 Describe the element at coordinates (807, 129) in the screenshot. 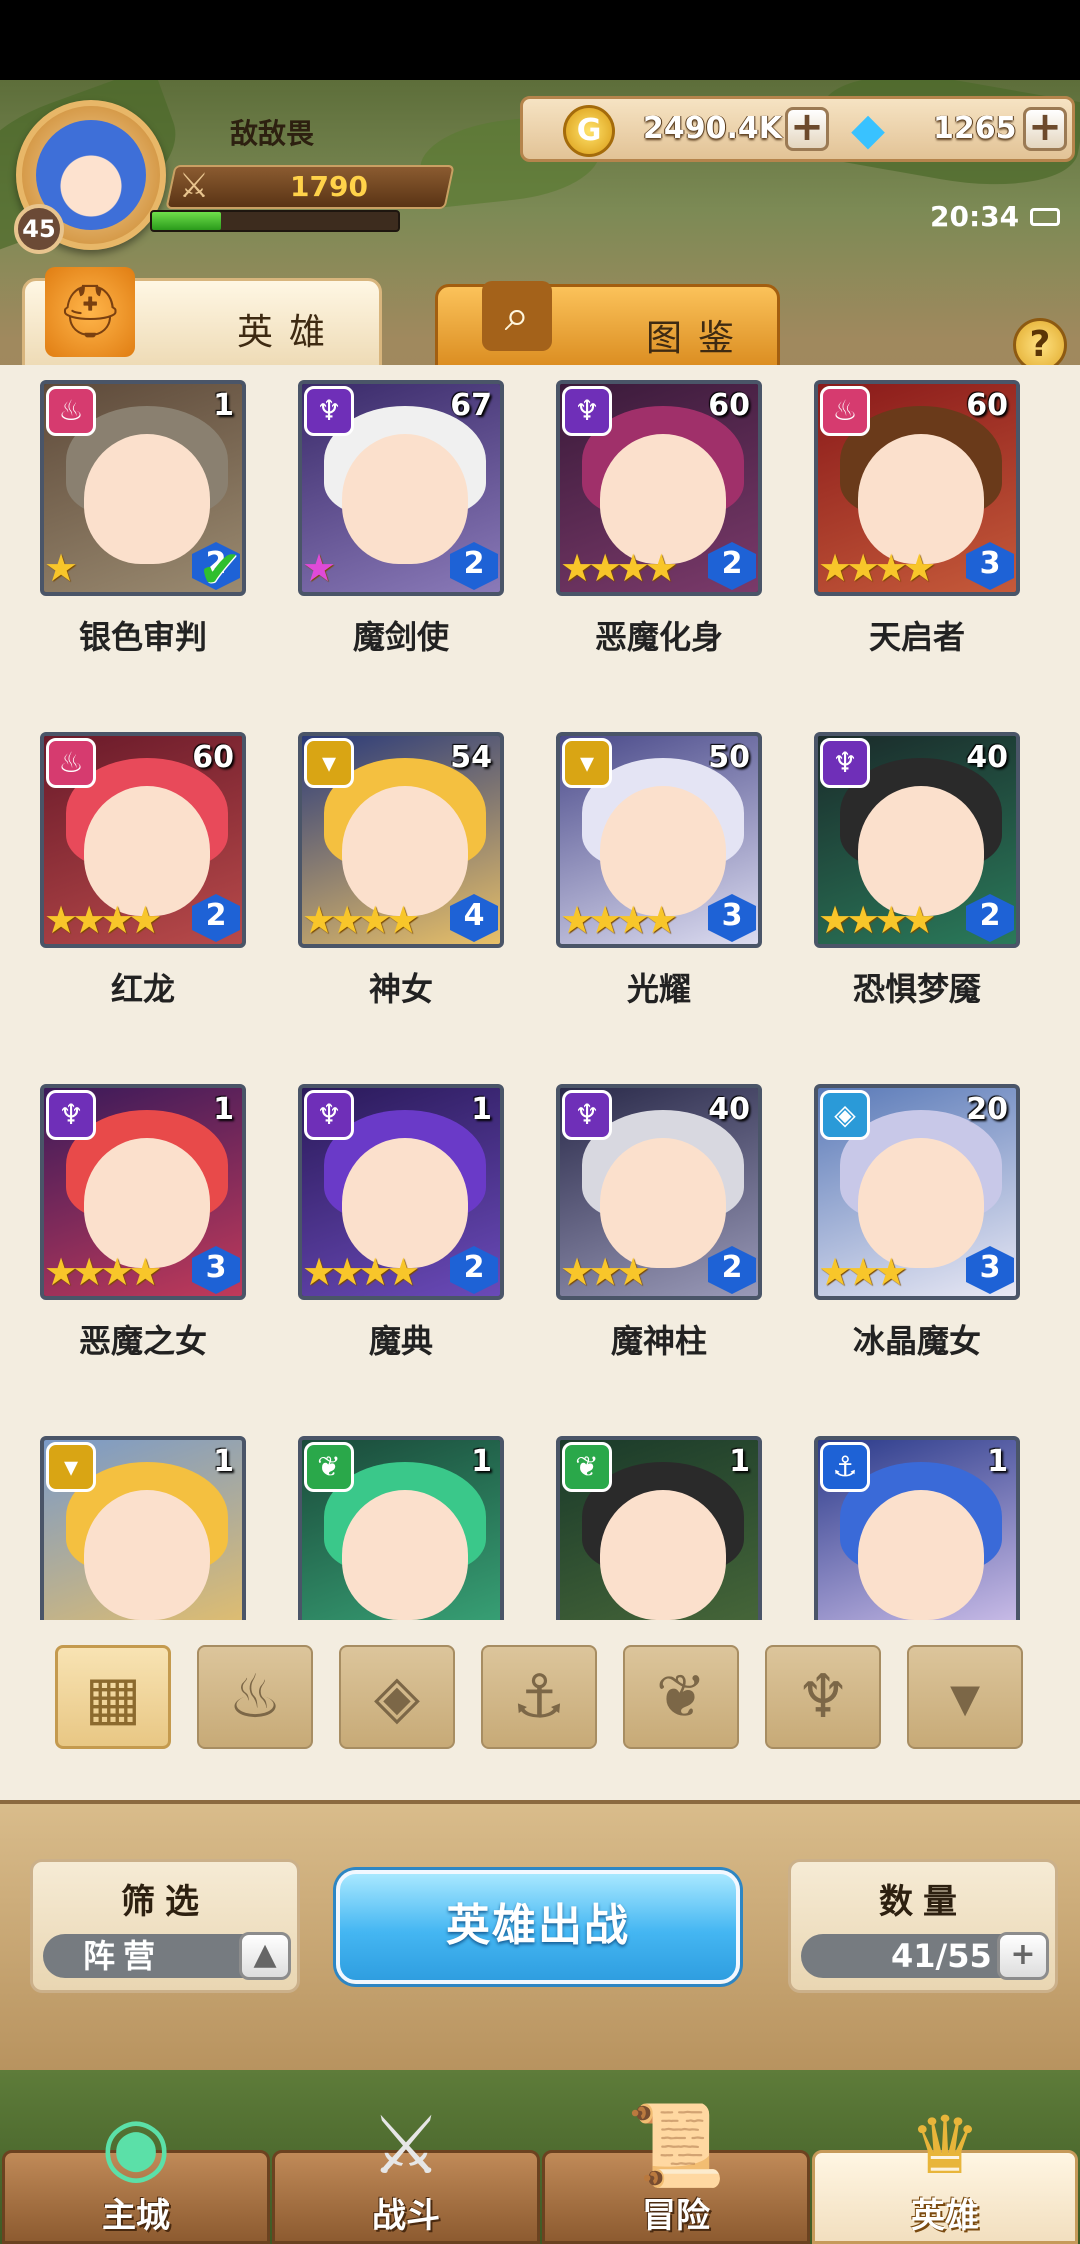

I see `add-gold-button: +` at that location.